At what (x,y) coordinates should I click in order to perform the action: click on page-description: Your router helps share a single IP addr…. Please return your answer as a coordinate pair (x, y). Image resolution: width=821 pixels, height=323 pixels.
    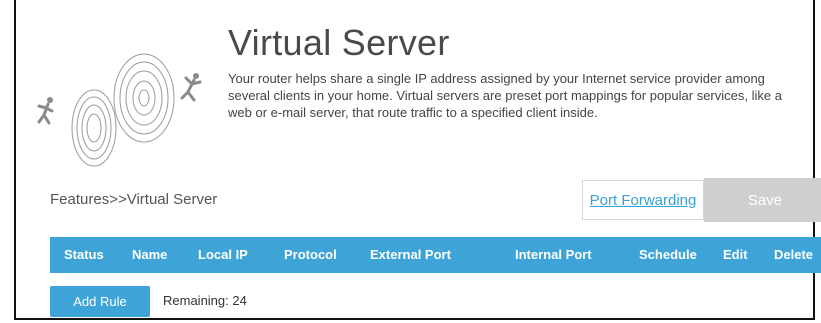
    Looking at the image, I should click on (505, 95).